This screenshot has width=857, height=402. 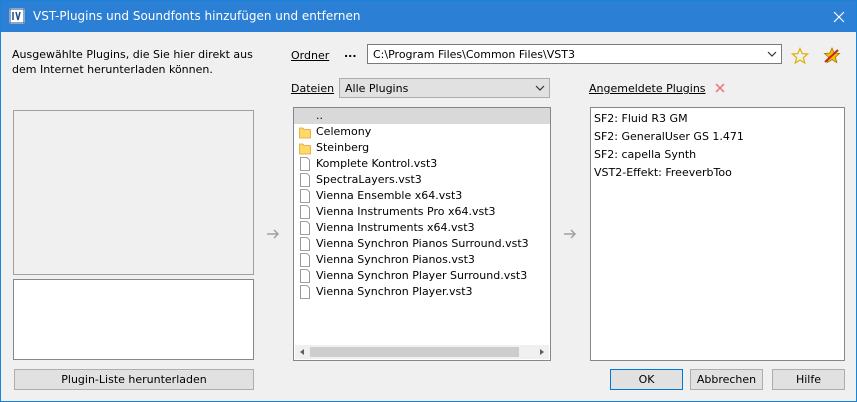 I want to click on registered-plugin-item: SF2: capella Synth, so click(x=717, y=155).